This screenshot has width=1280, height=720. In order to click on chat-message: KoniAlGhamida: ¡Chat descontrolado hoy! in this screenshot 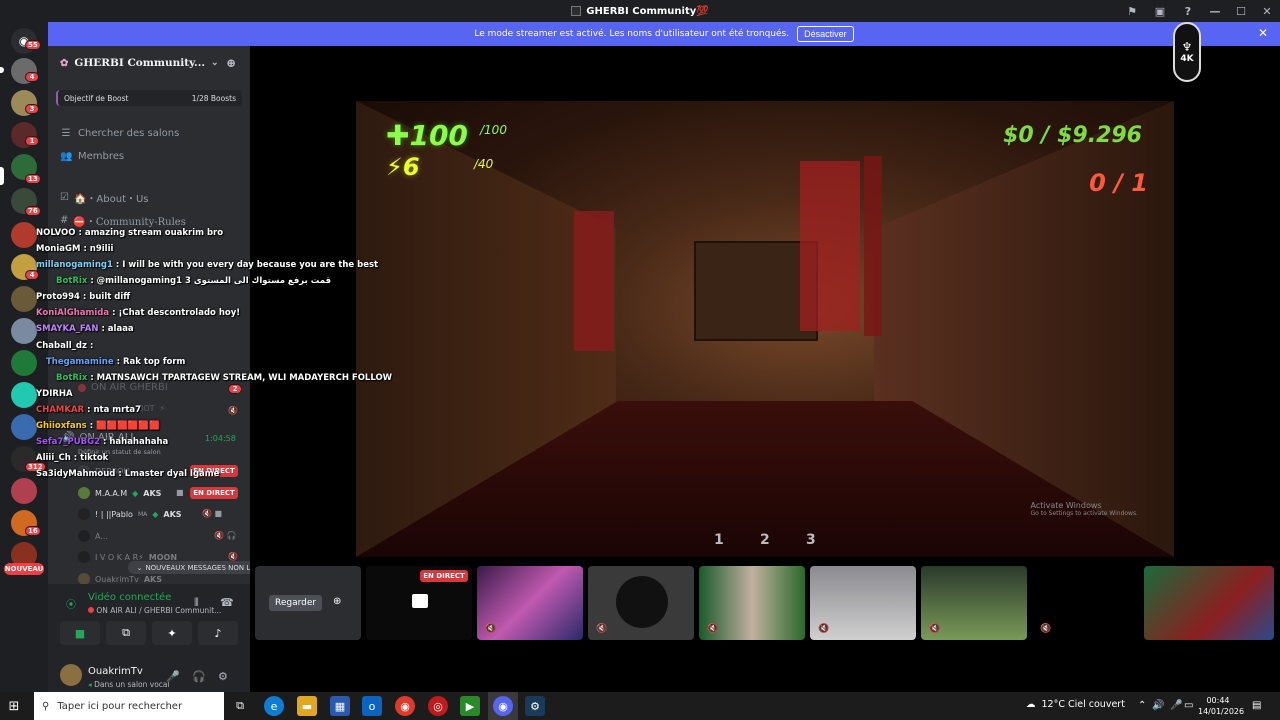, I will do `click(138, 313)`.